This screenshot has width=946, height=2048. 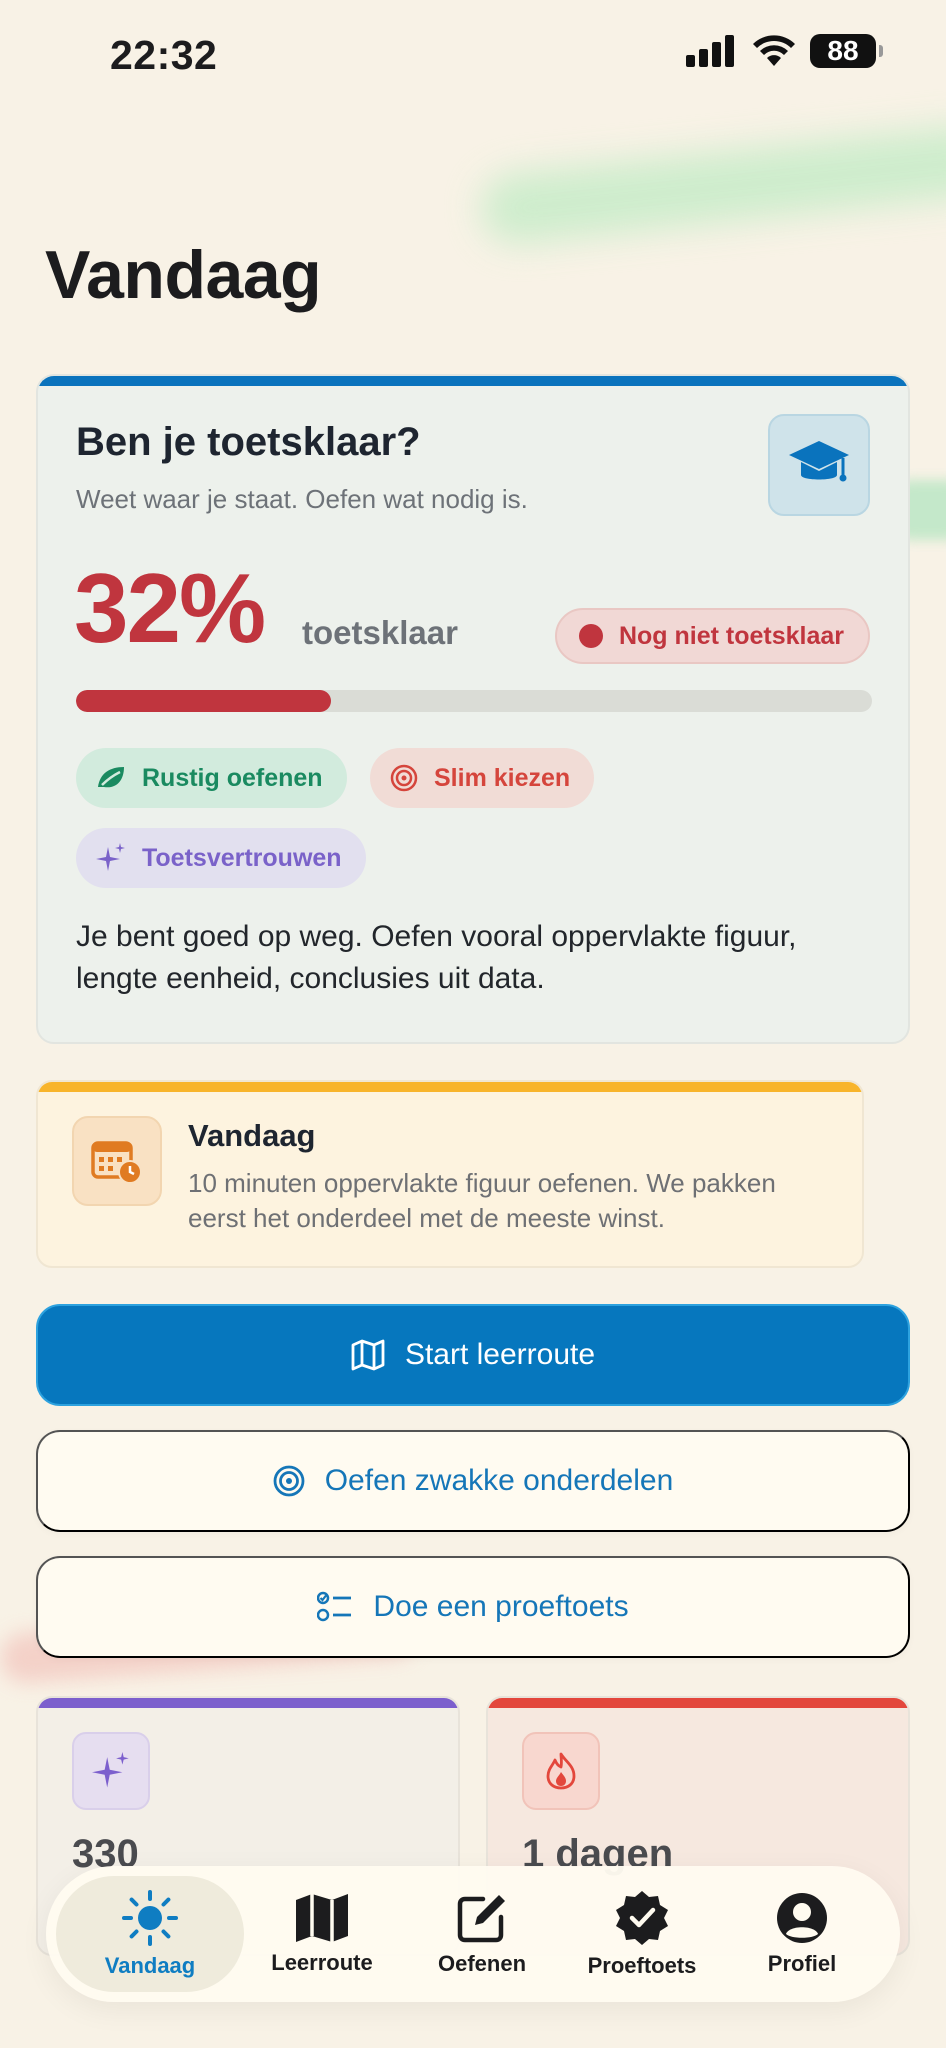 What do you see at coordinates (164, 55) in the screenshot?
I see `status-time: 22:32` at bounding box center [164, 55].